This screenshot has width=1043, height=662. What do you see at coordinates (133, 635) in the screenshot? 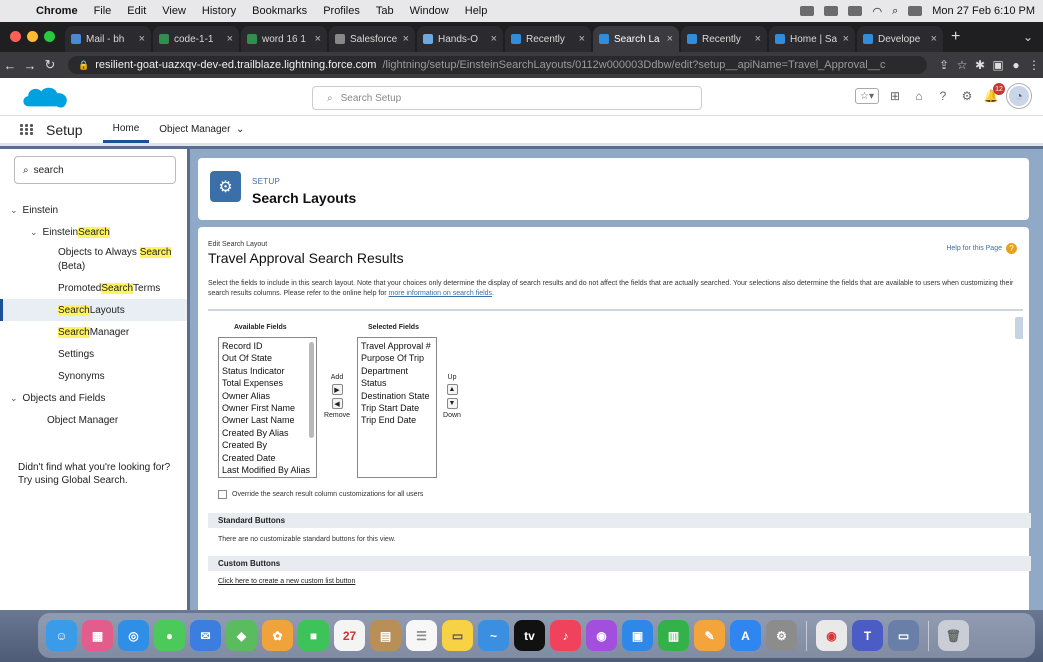
I see `safari-icon: ◎` at bounding box center [133, 635].